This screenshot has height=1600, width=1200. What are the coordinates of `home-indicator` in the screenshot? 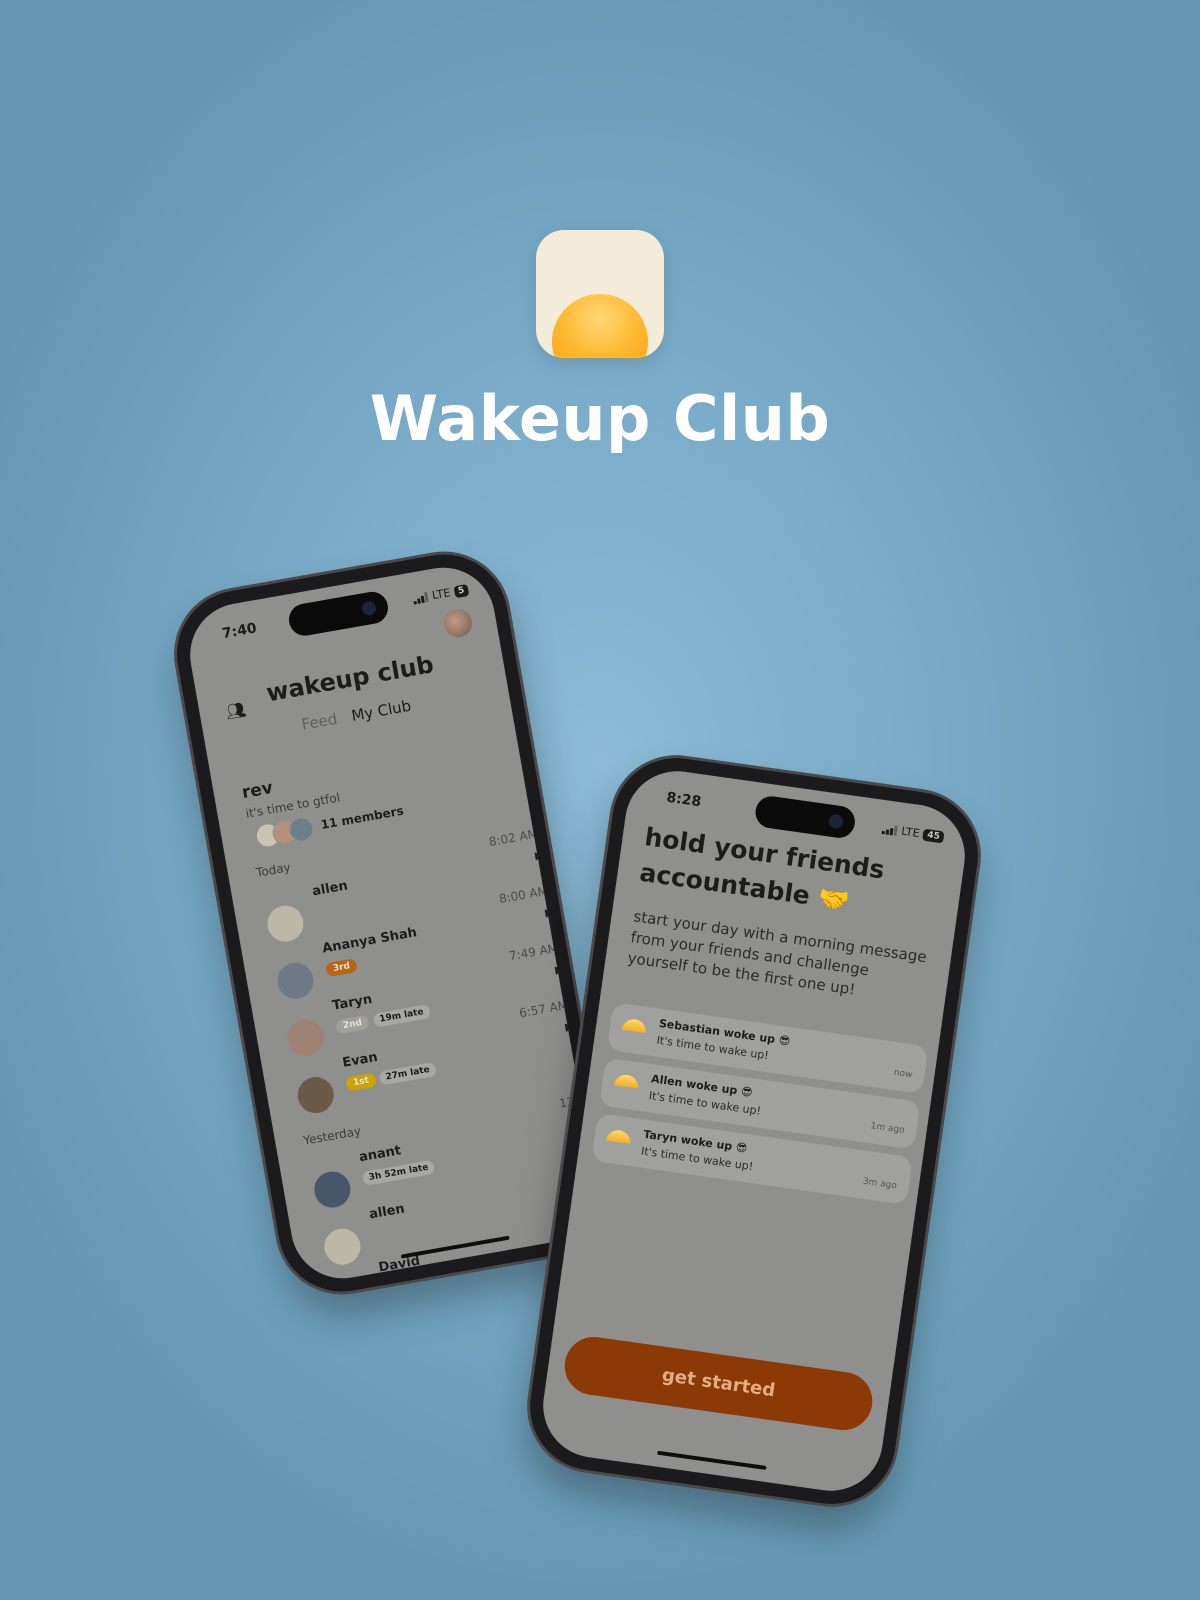 It's located at (712, 1460).